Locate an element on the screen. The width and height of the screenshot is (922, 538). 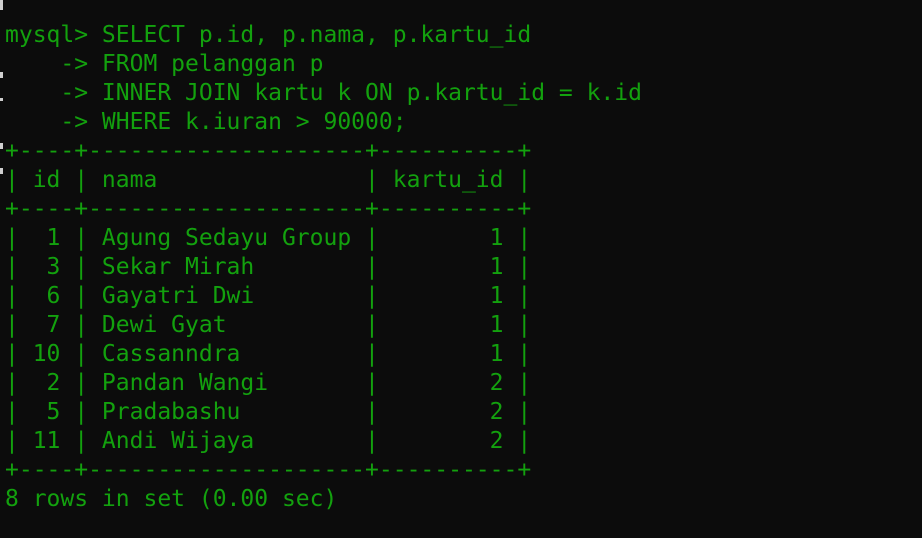
prompt-line-where: -> WHERE k.iuran > 90000; is located at coordinates (206, 122).